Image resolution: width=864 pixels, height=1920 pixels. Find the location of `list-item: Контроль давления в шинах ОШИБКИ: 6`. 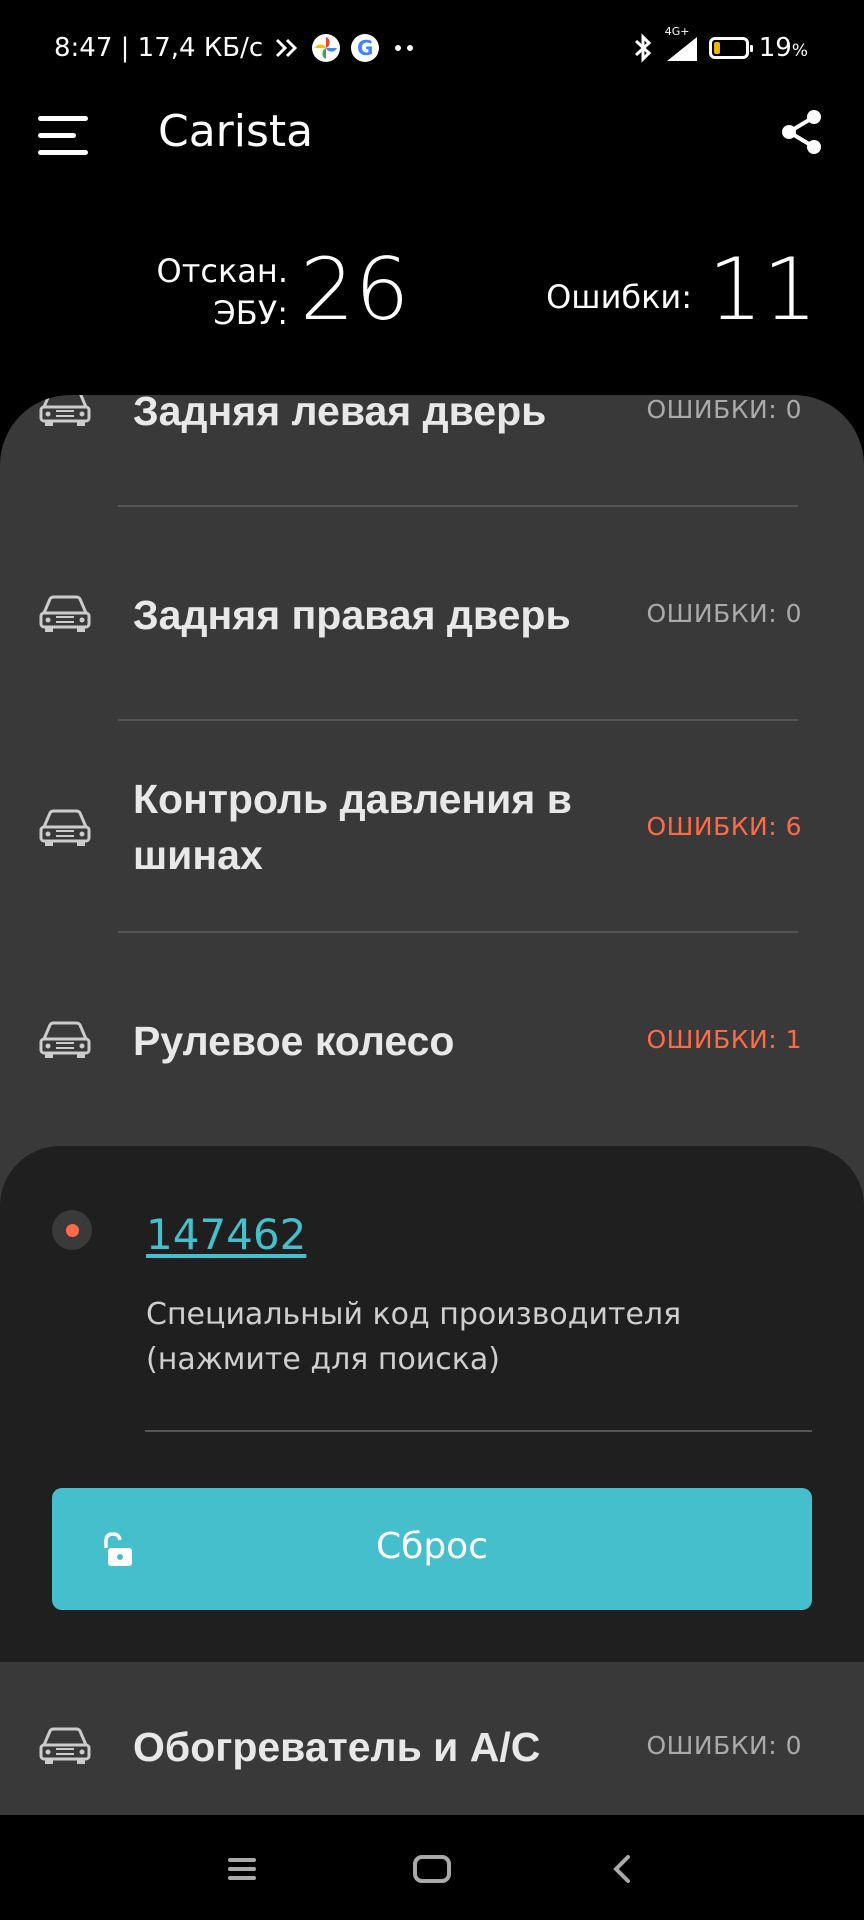

list-item: Контроль давления в шинах ОШИБКИ: 6 is located at coordinates (432, 826).